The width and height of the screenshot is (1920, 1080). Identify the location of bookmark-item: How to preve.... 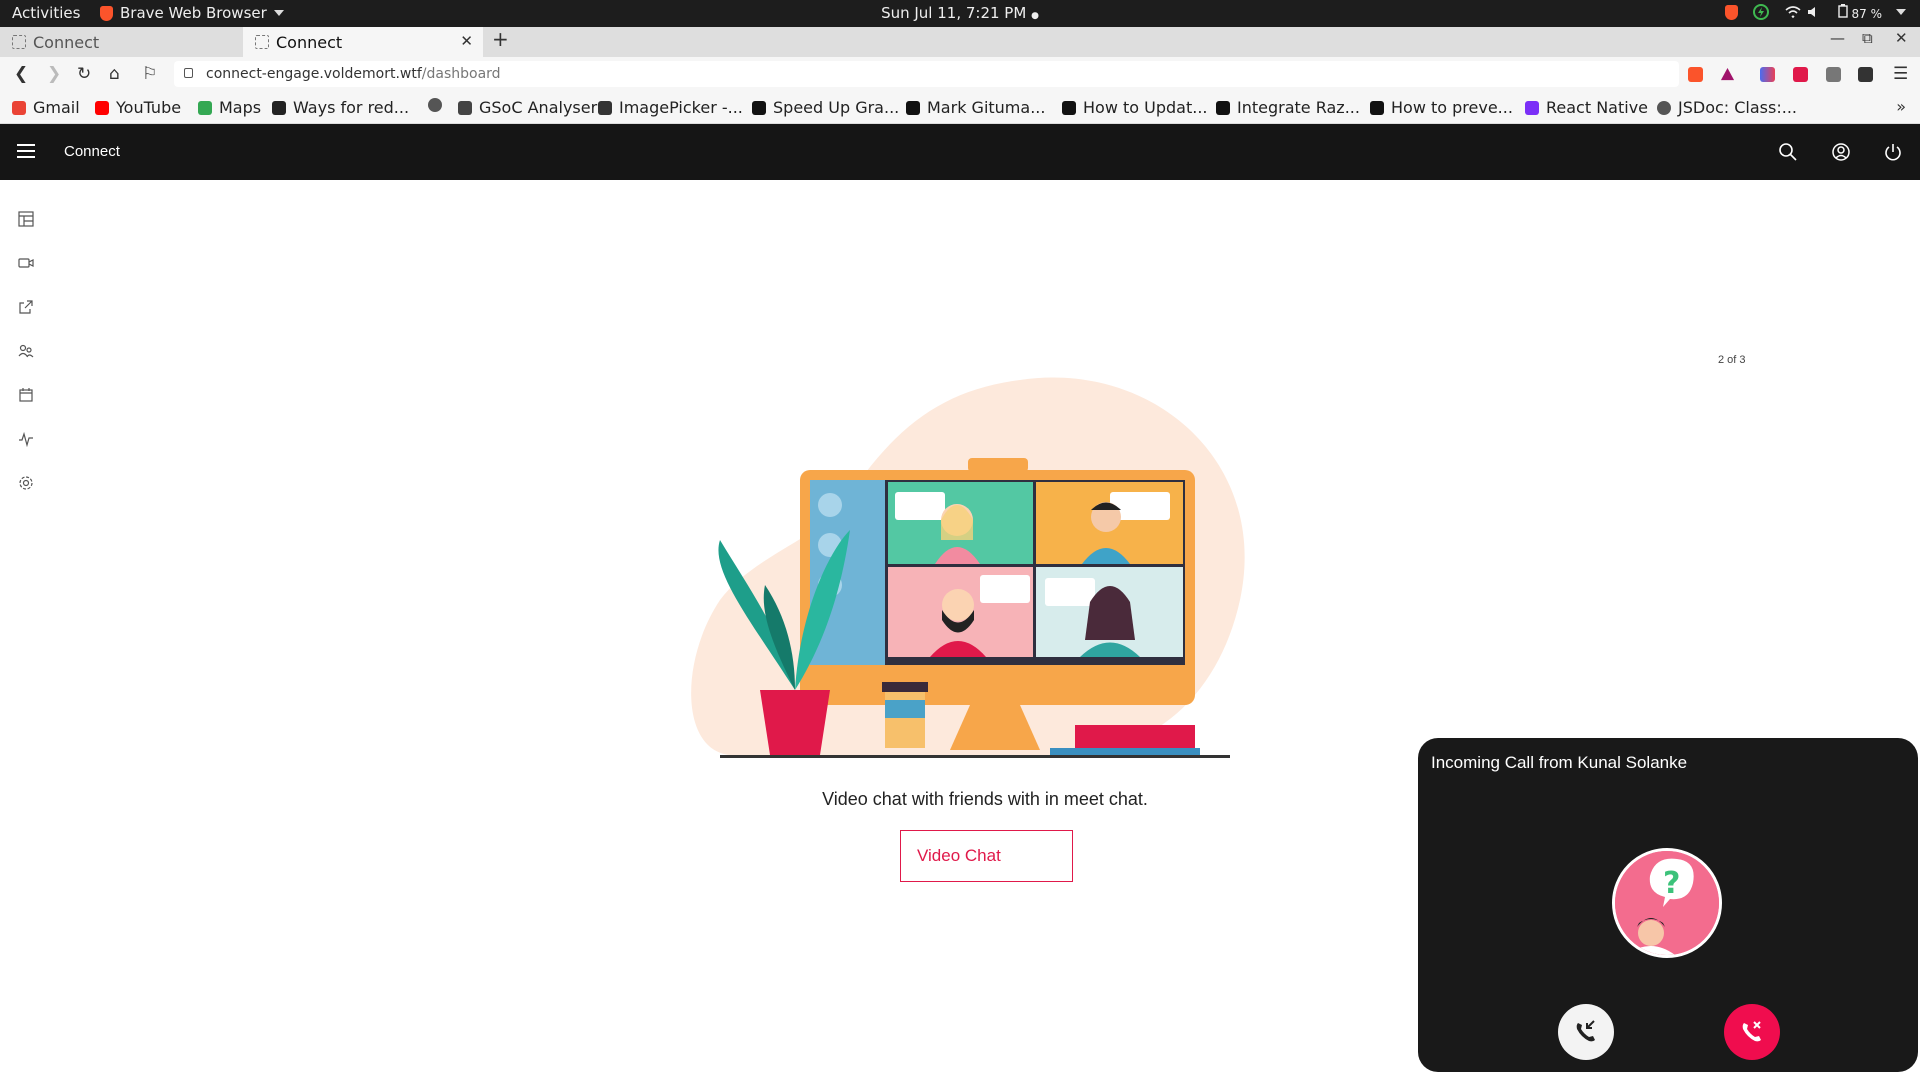
(1441, 107).